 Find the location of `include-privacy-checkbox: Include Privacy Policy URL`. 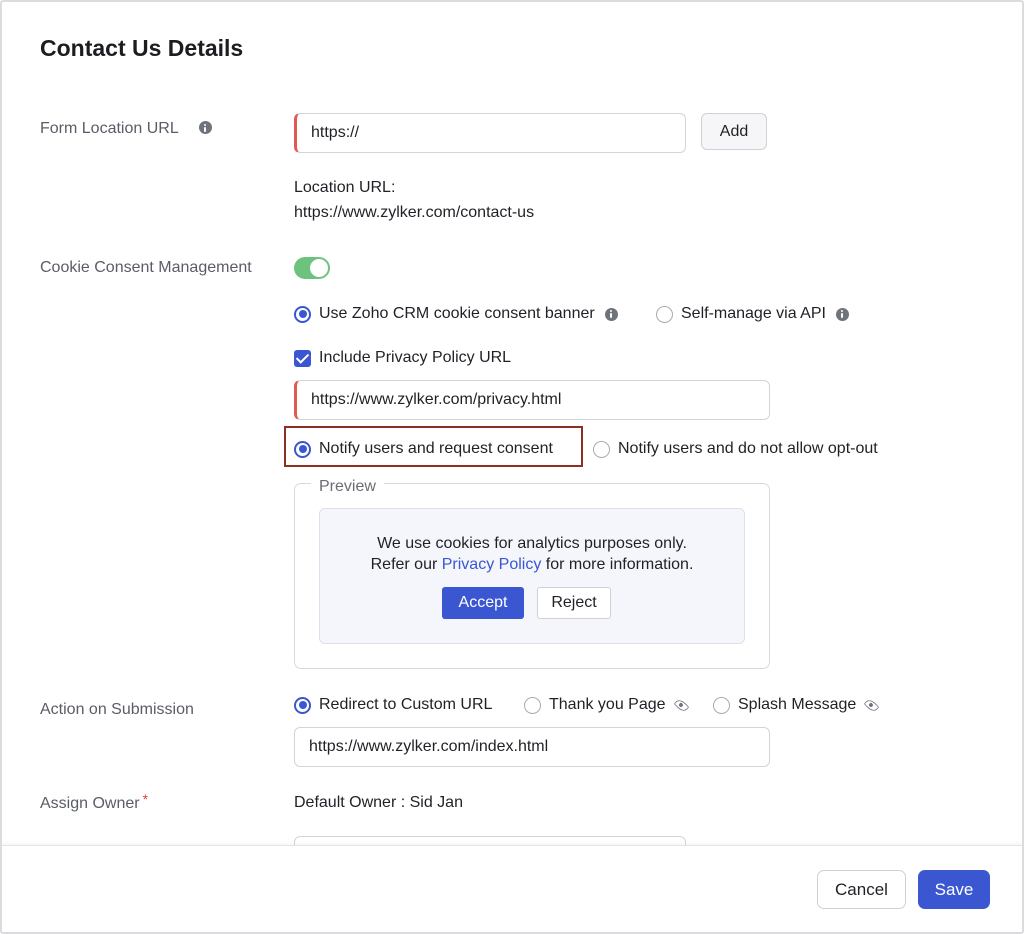

include-privacy-checkbox: Include Privacy Policy URL is located at coordinates (402, 358).